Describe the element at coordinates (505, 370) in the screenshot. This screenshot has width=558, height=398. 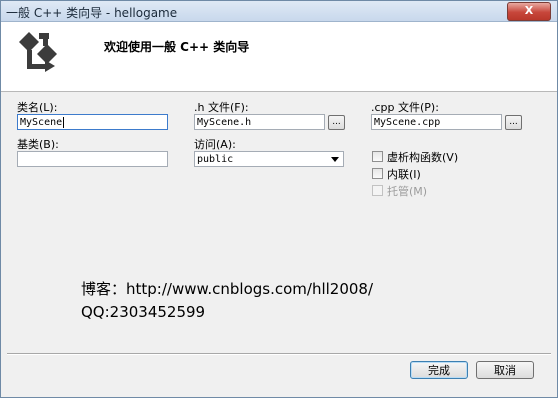
I see `cancel-button: 取消` at that location.